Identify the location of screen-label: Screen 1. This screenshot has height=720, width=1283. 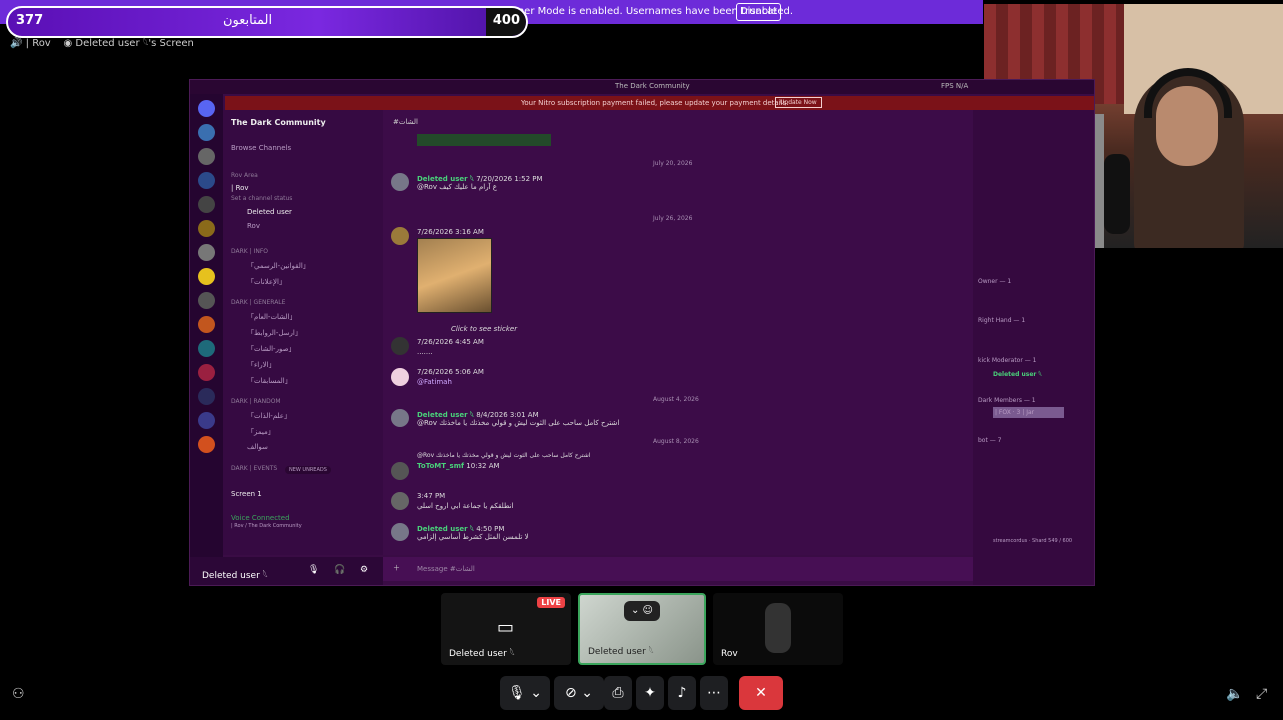
(246, 494).